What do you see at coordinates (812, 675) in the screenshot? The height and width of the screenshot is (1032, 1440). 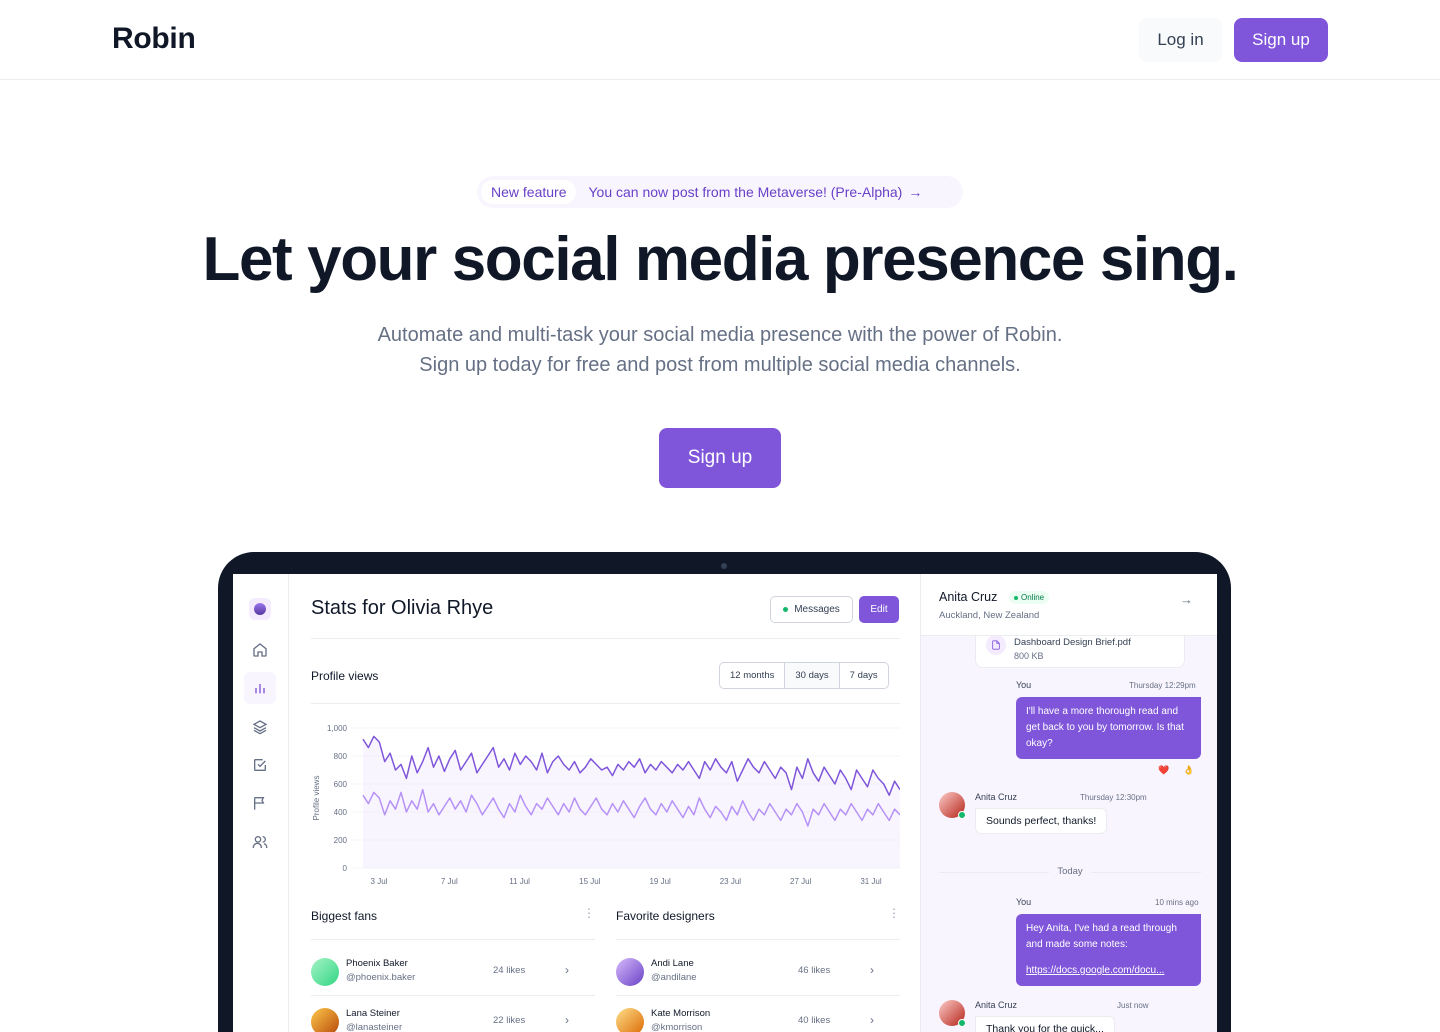 I see `range-30-days: 30 days` at bounding box center [812, 675].